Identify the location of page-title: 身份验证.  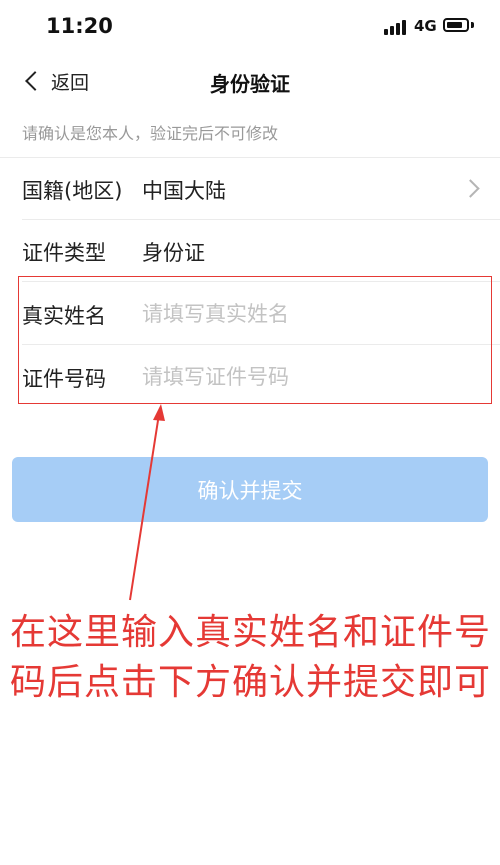
(250, 84).